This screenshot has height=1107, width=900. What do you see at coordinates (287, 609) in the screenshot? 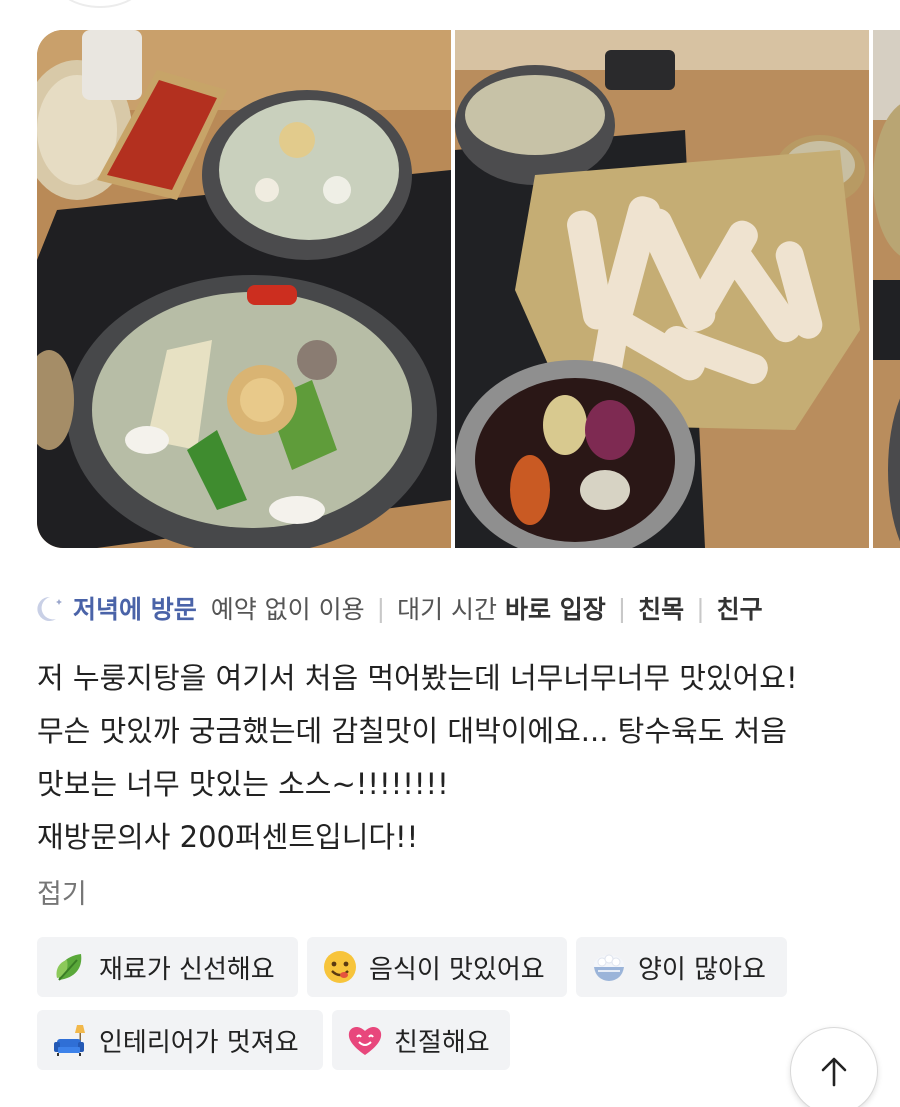
I see `reservation-info: 예약 없이 이용` at bounding box center [287, 609].